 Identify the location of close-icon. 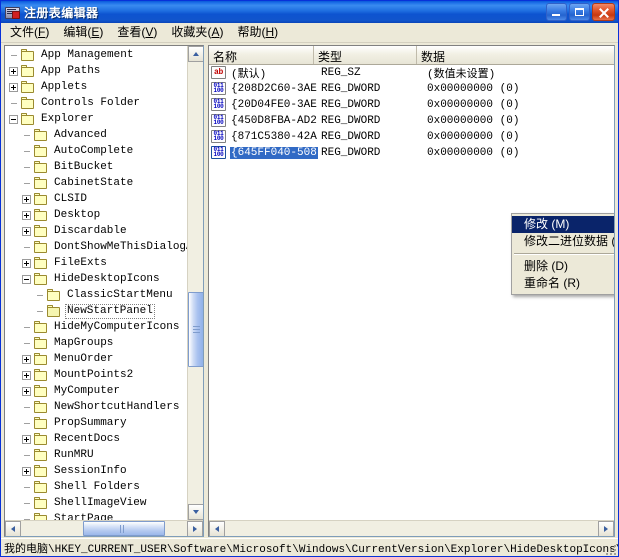
(603, 12).